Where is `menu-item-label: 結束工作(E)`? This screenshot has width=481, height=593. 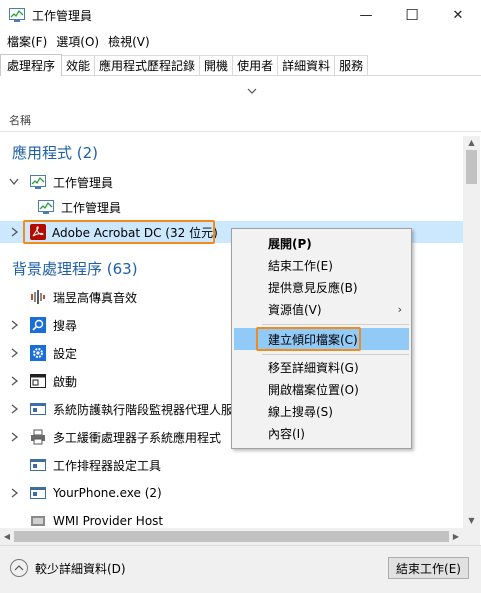
menu-item-label: 結束工作(E) is located at coordinates (300, 265).